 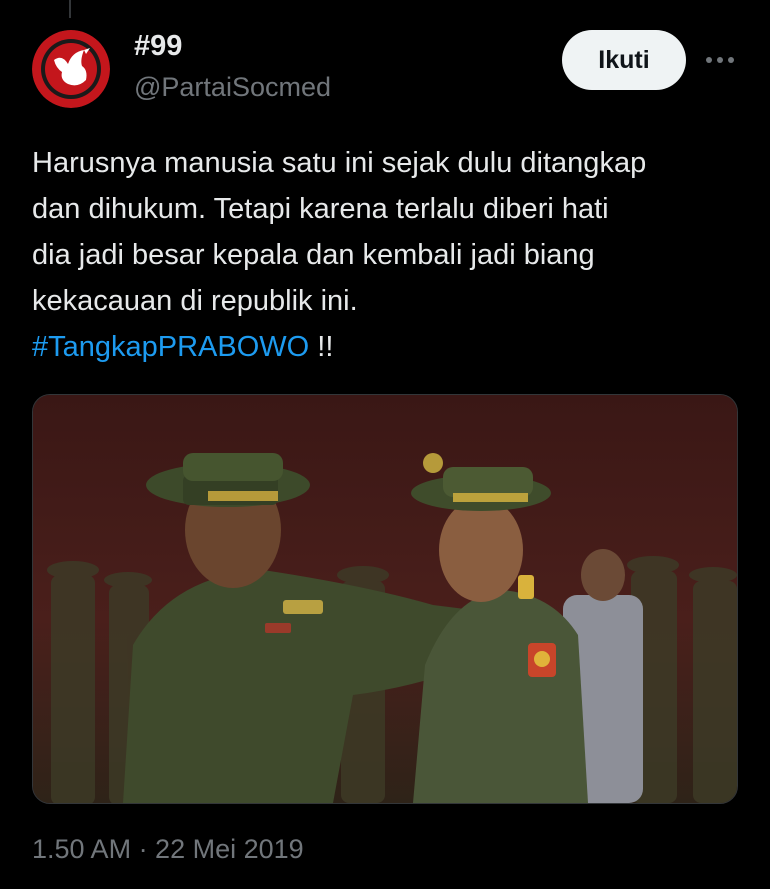 What do you see at coordinates (70, 9) in the screenshot?
I see `thread-connector-line` at bounding box center [70, 9].